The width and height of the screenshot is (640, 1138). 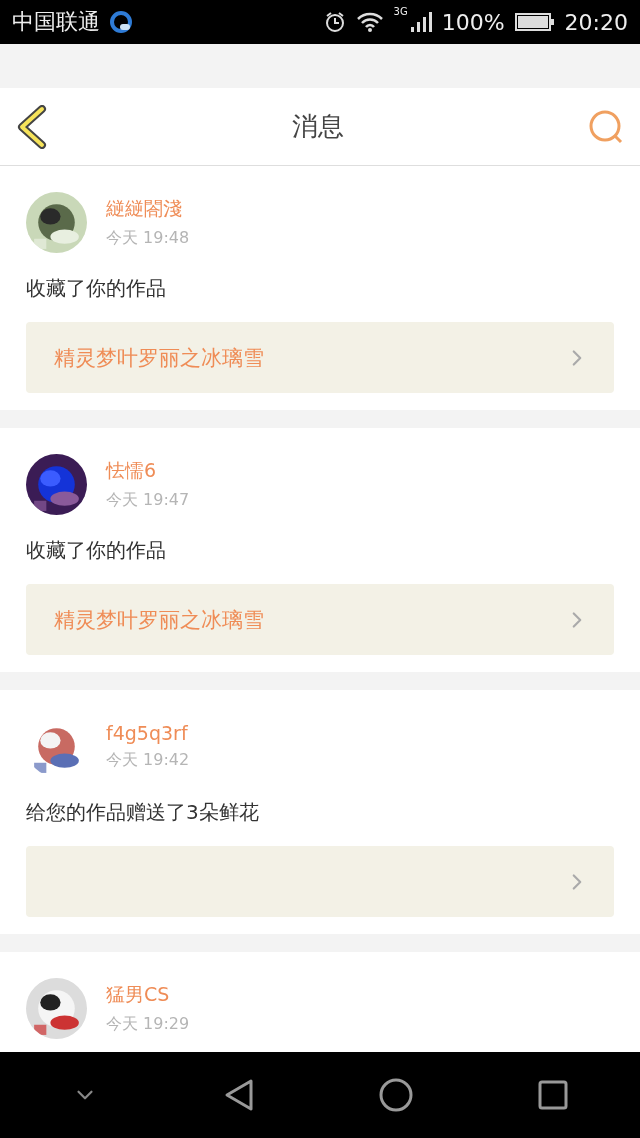 I want to click on signal-icon, so click(x=420, y=22).